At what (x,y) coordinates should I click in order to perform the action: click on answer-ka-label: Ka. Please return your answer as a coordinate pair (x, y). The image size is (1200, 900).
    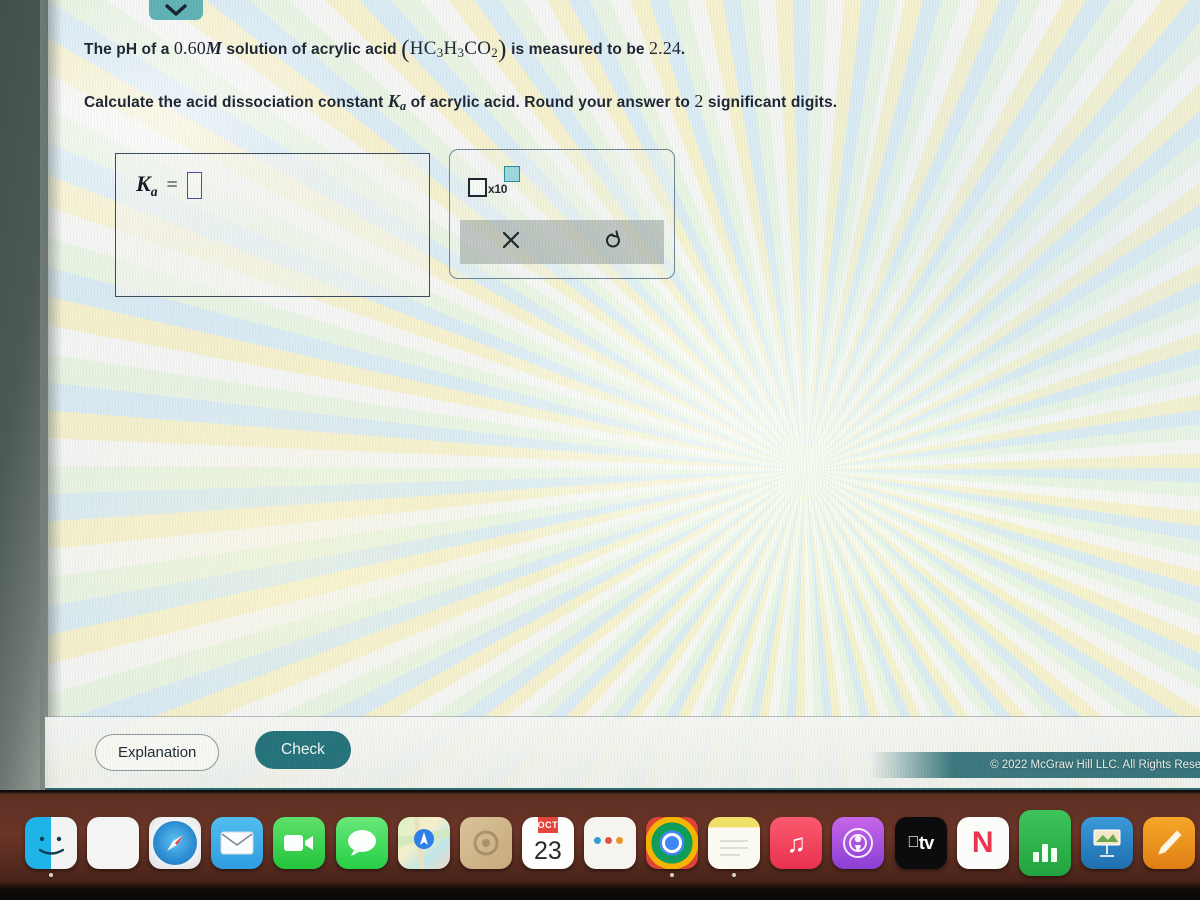
    Looking at the image, I should click on (147, 185).